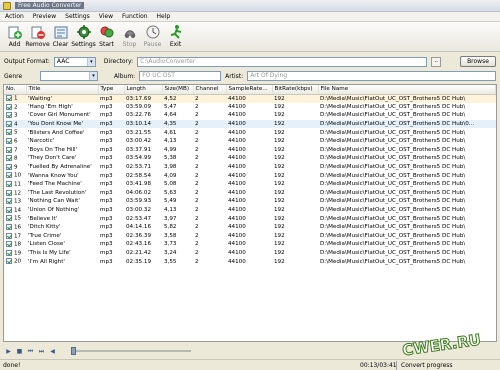  What do you see at coordinates (37, 38) in the screenshot?
I see `remove-button: Remove` at bounding box center [37, 38].